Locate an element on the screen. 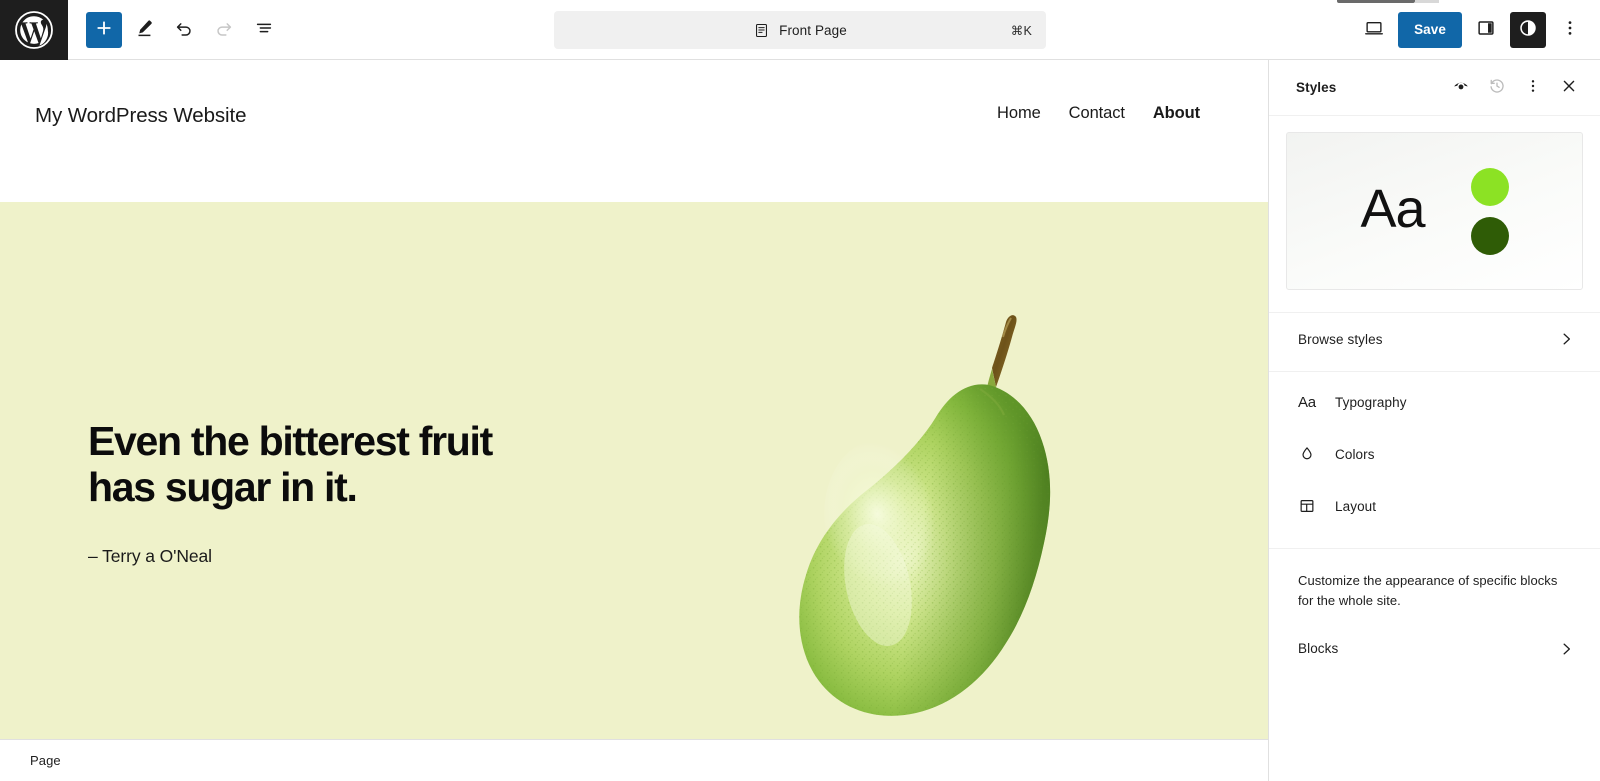 The height and width of the screenshot is (781, 1600). styles-more-options-button is located at coordinates (1533, 88).